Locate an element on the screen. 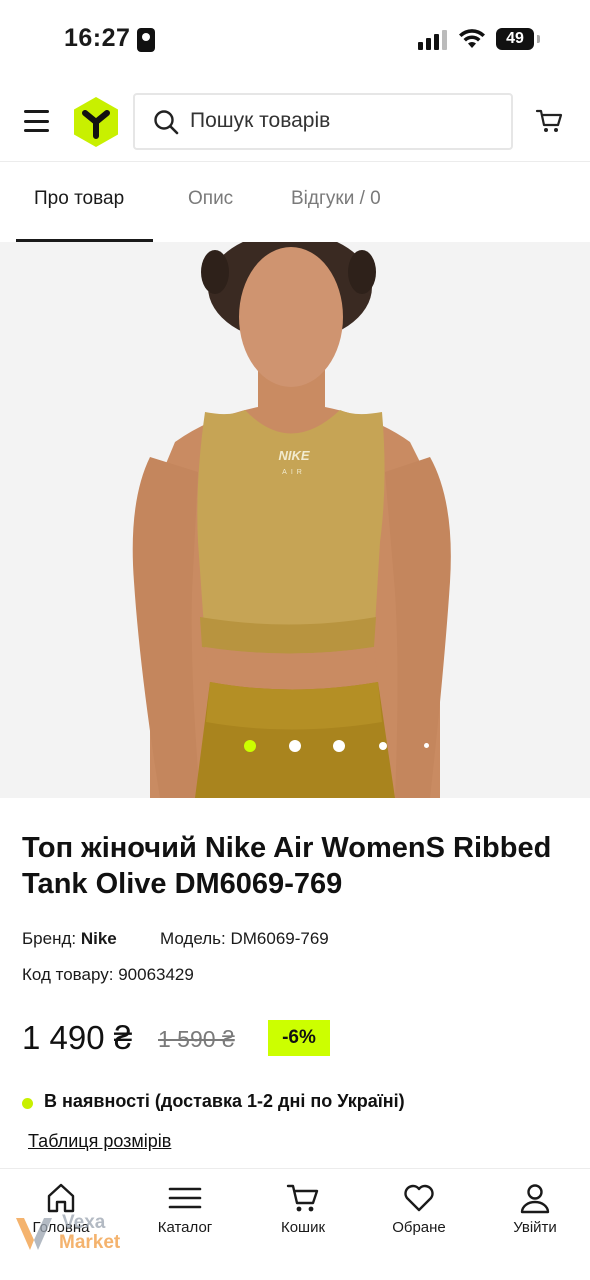 This screenshot has height=1280, width=590. product-code-value: 90063429 is located at coordinates (156, 974).